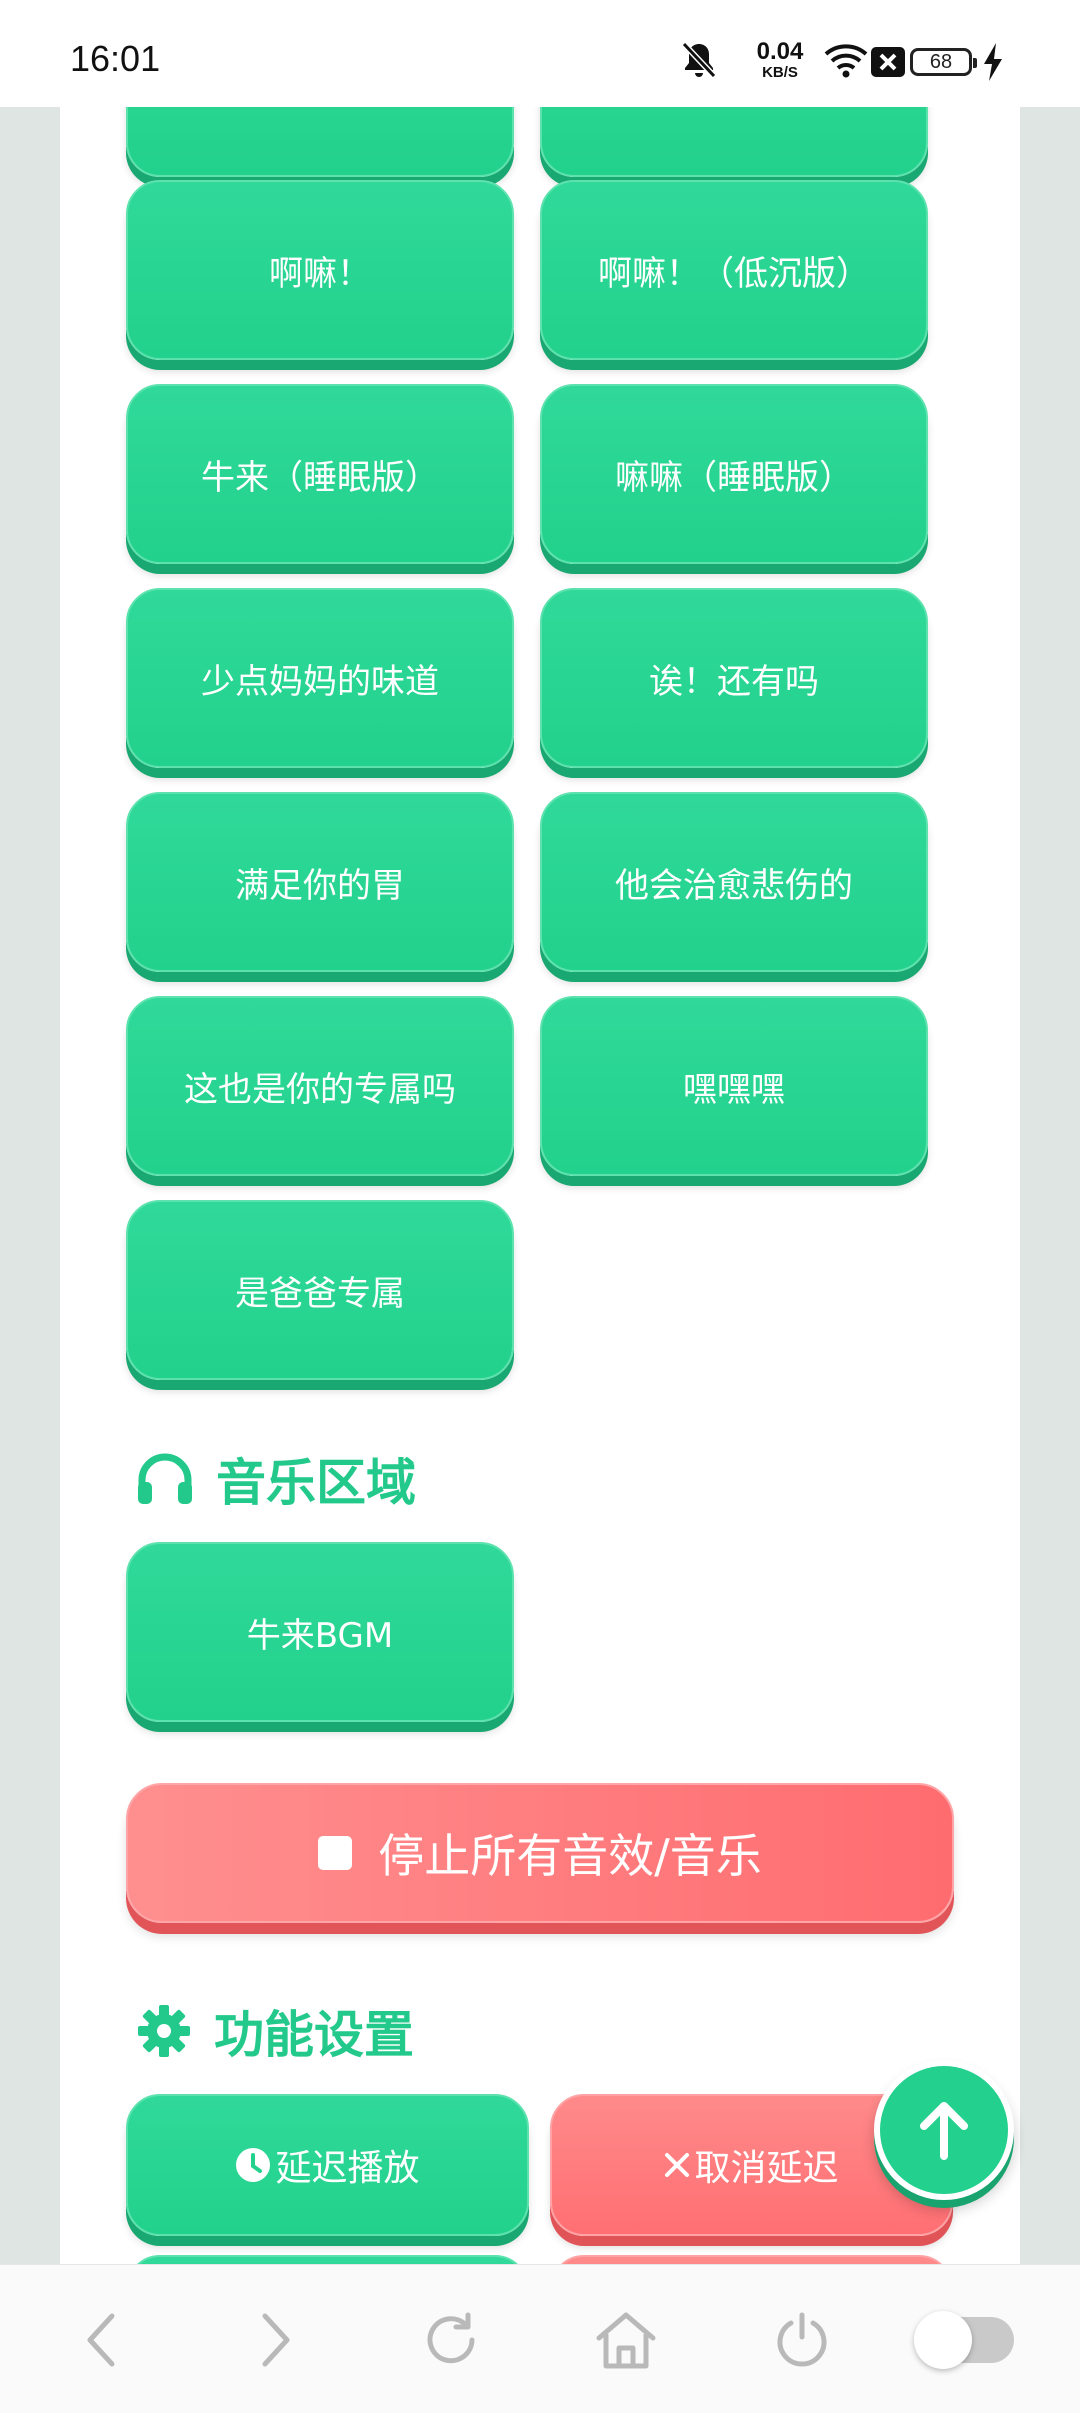 This screenshot has width=1080, height=2413. Describe the element at coordinates (888, 62) in the screenshot. I see `x-box-icon` at that location.